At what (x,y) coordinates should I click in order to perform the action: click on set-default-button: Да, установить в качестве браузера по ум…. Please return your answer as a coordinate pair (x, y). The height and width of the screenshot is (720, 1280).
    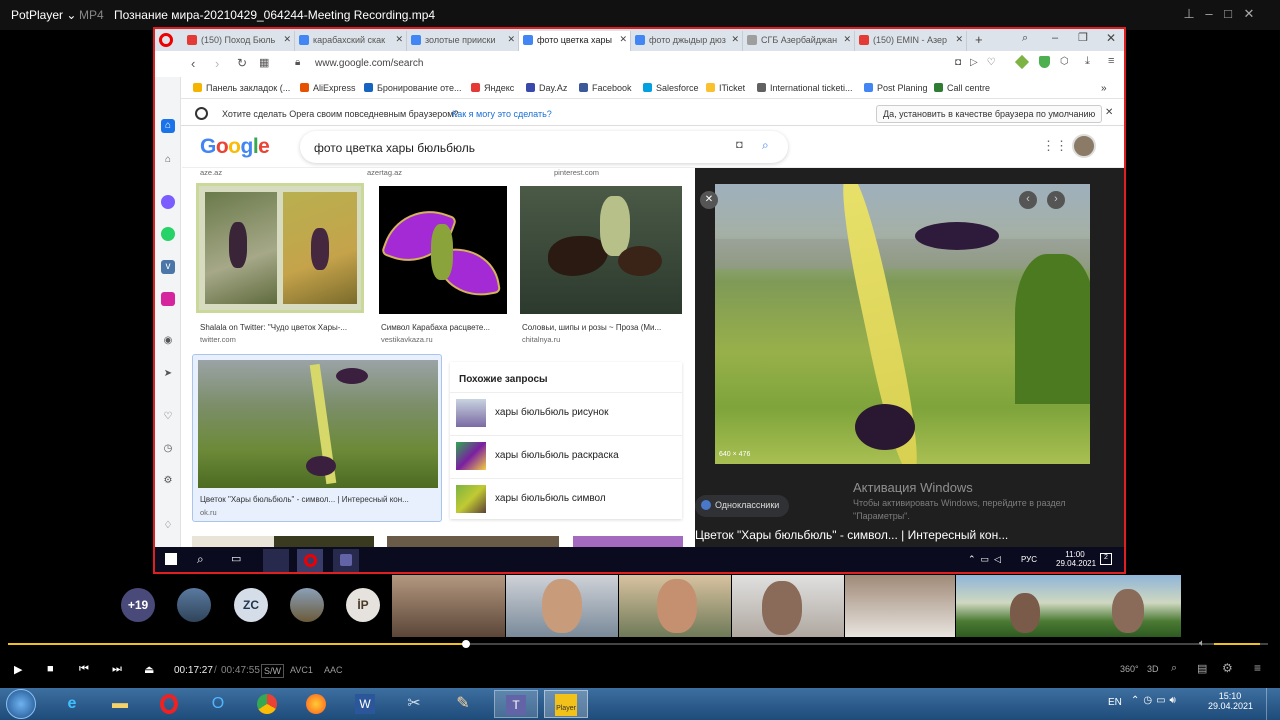
    Looking at the image, I should click on (989, 114).